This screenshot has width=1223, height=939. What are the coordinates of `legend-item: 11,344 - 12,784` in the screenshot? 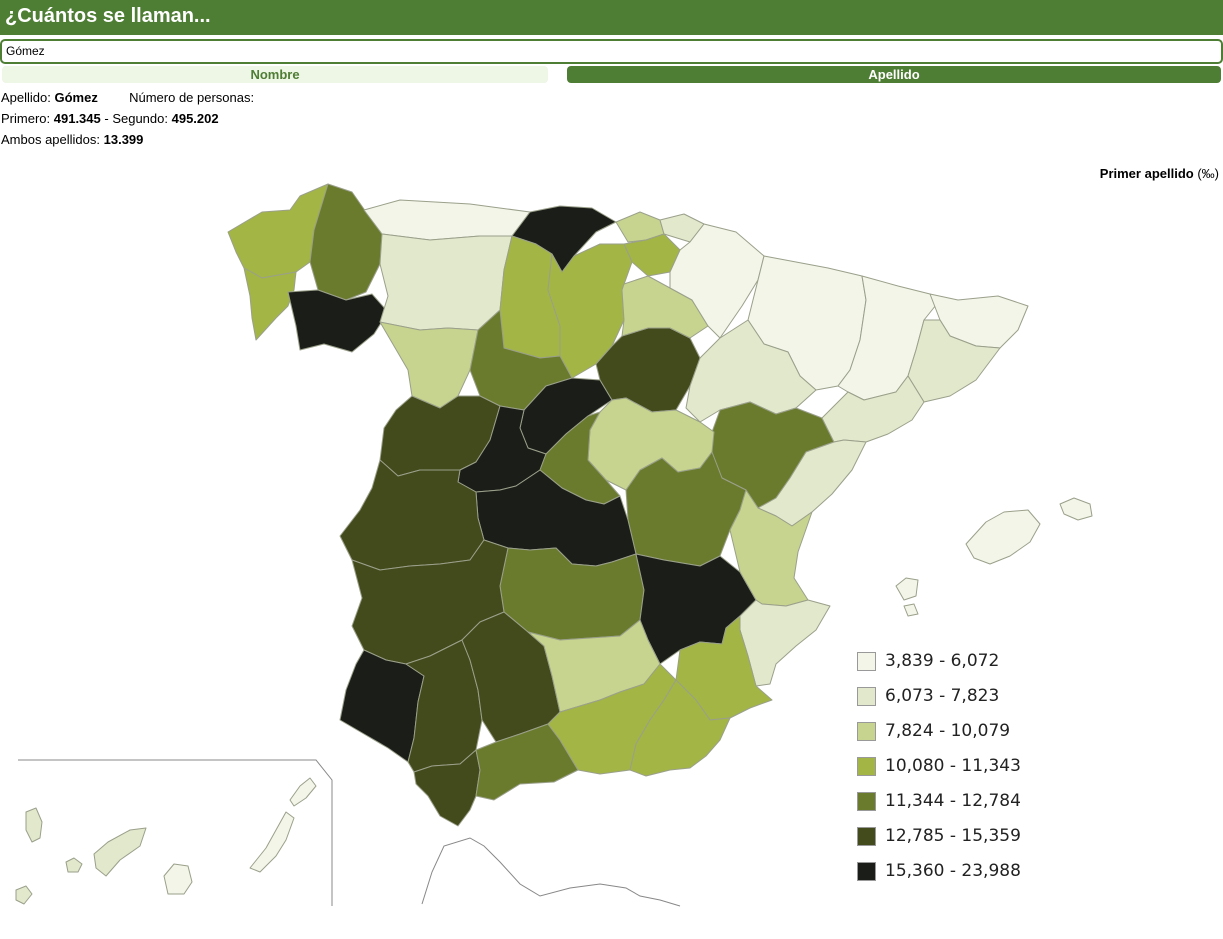 It's located at (967, 802).